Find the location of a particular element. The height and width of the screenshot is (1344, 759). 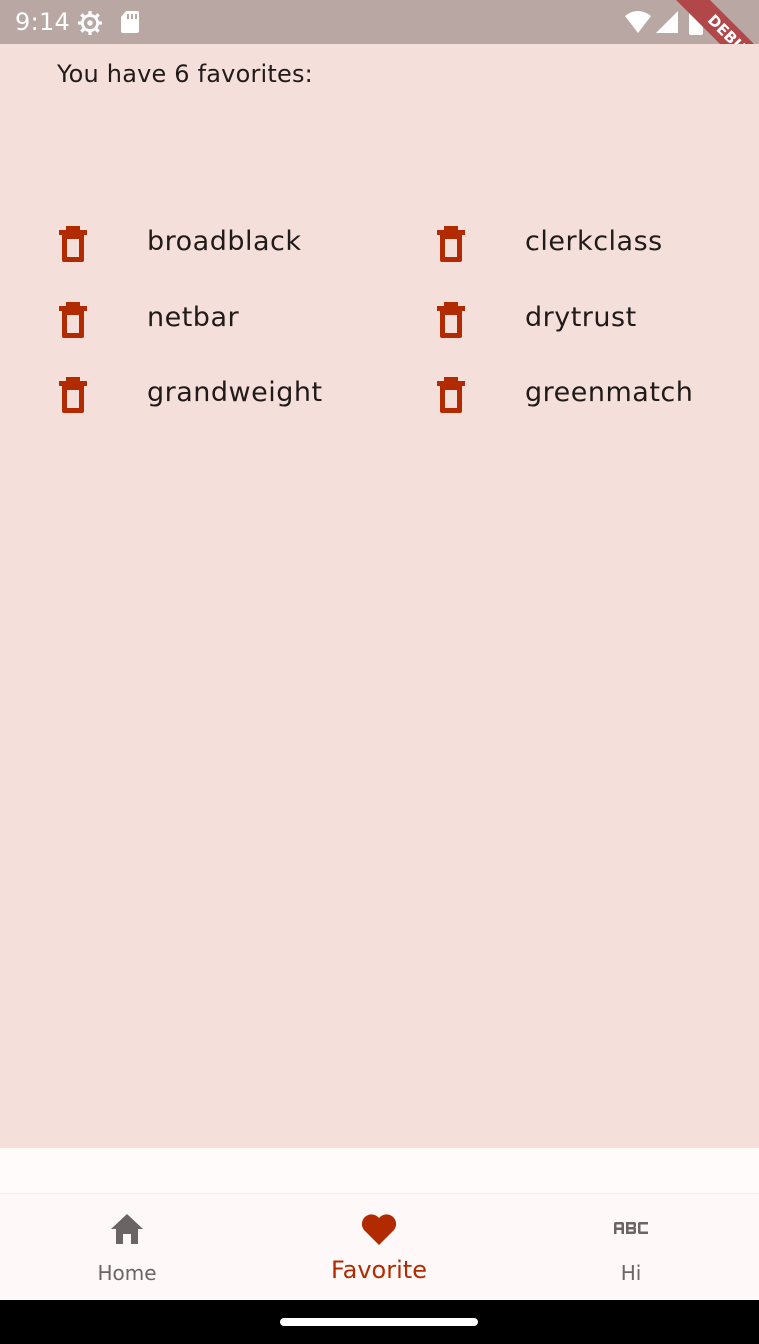

nav-item-favorite: Favorite is located at coordinates (379, 1247).